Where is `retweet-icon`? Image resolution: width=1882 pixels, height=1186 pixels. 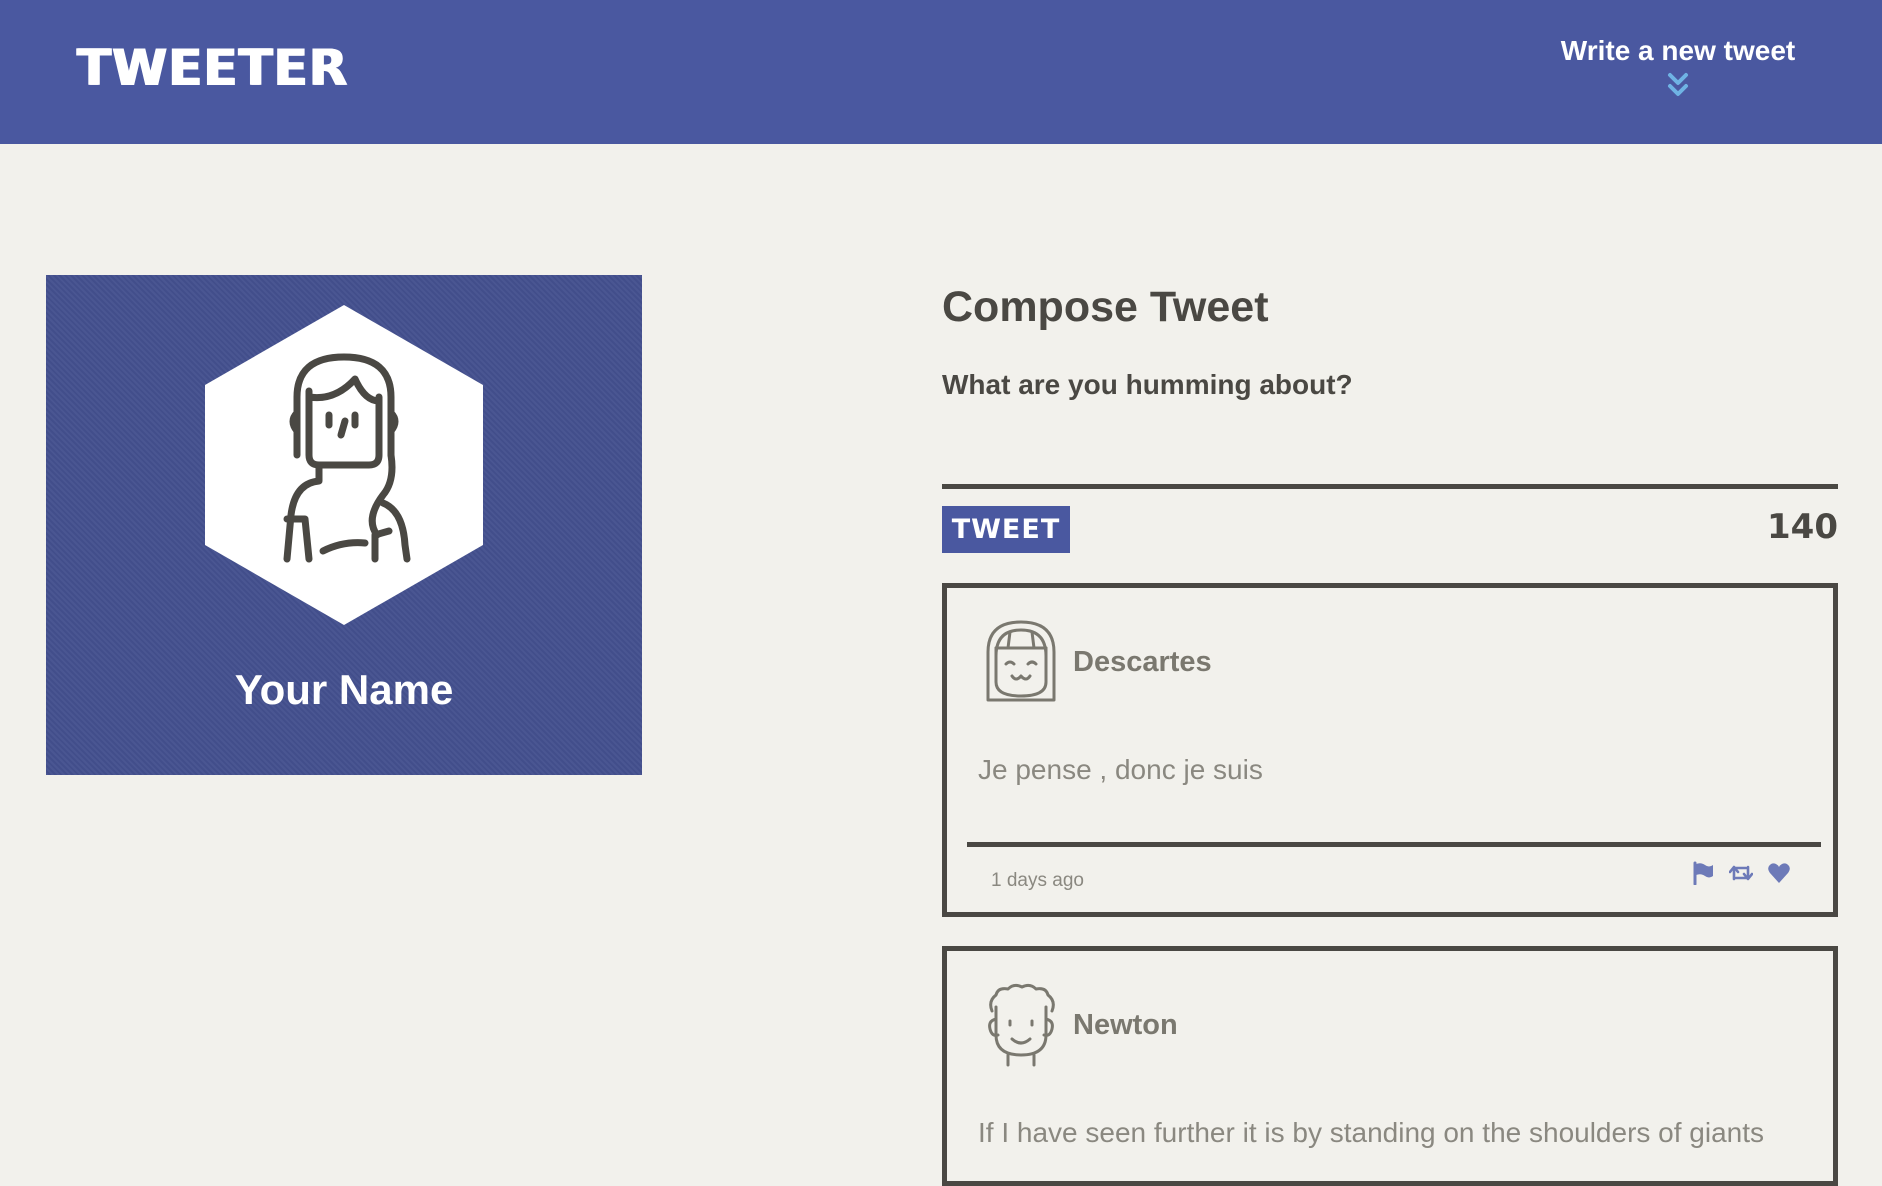 retweet-icon is located at coordinates (1741, 873).